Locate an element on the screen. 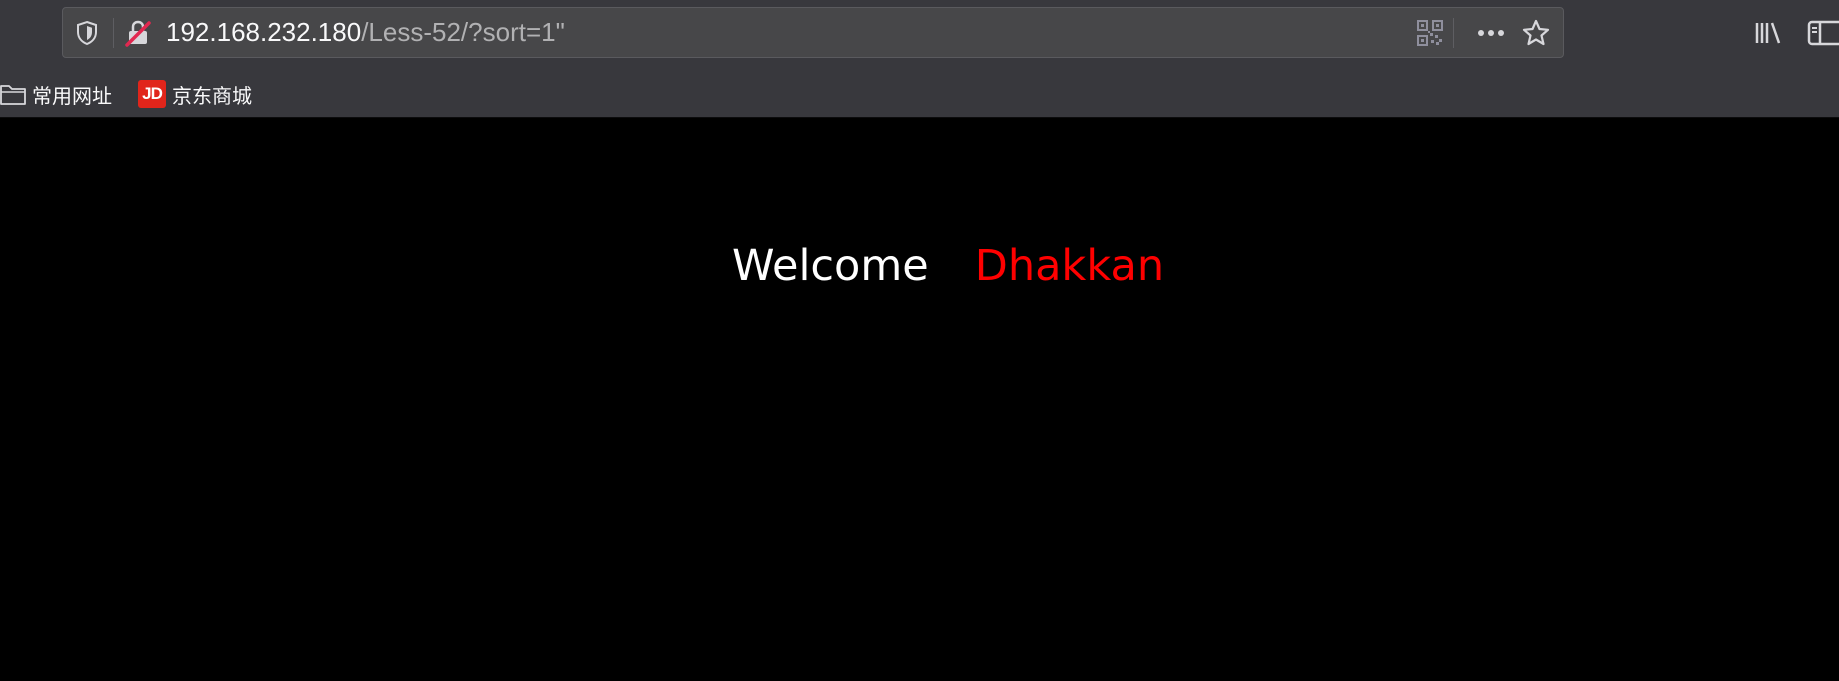 This screenshot has height=681, width=1839. url-text: 192.168.232.180/Less-52/?sort=1" is located at coordinates (365, 32).